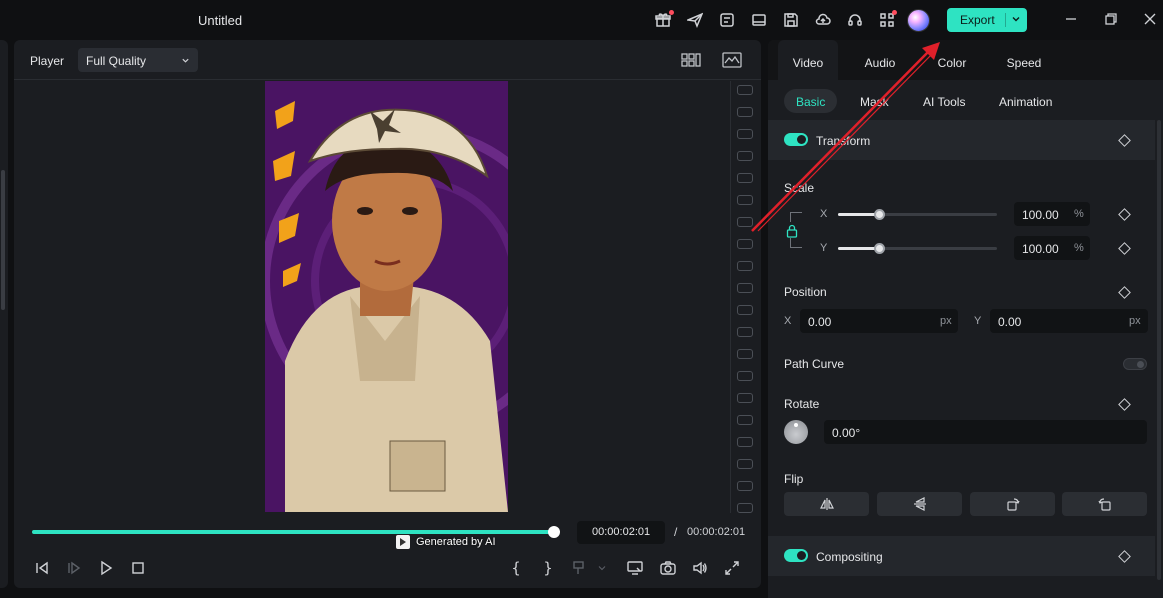  Describe the element at coordinates (880, 60) in the screenshot. I see `tab-audio: Audio` at that location.